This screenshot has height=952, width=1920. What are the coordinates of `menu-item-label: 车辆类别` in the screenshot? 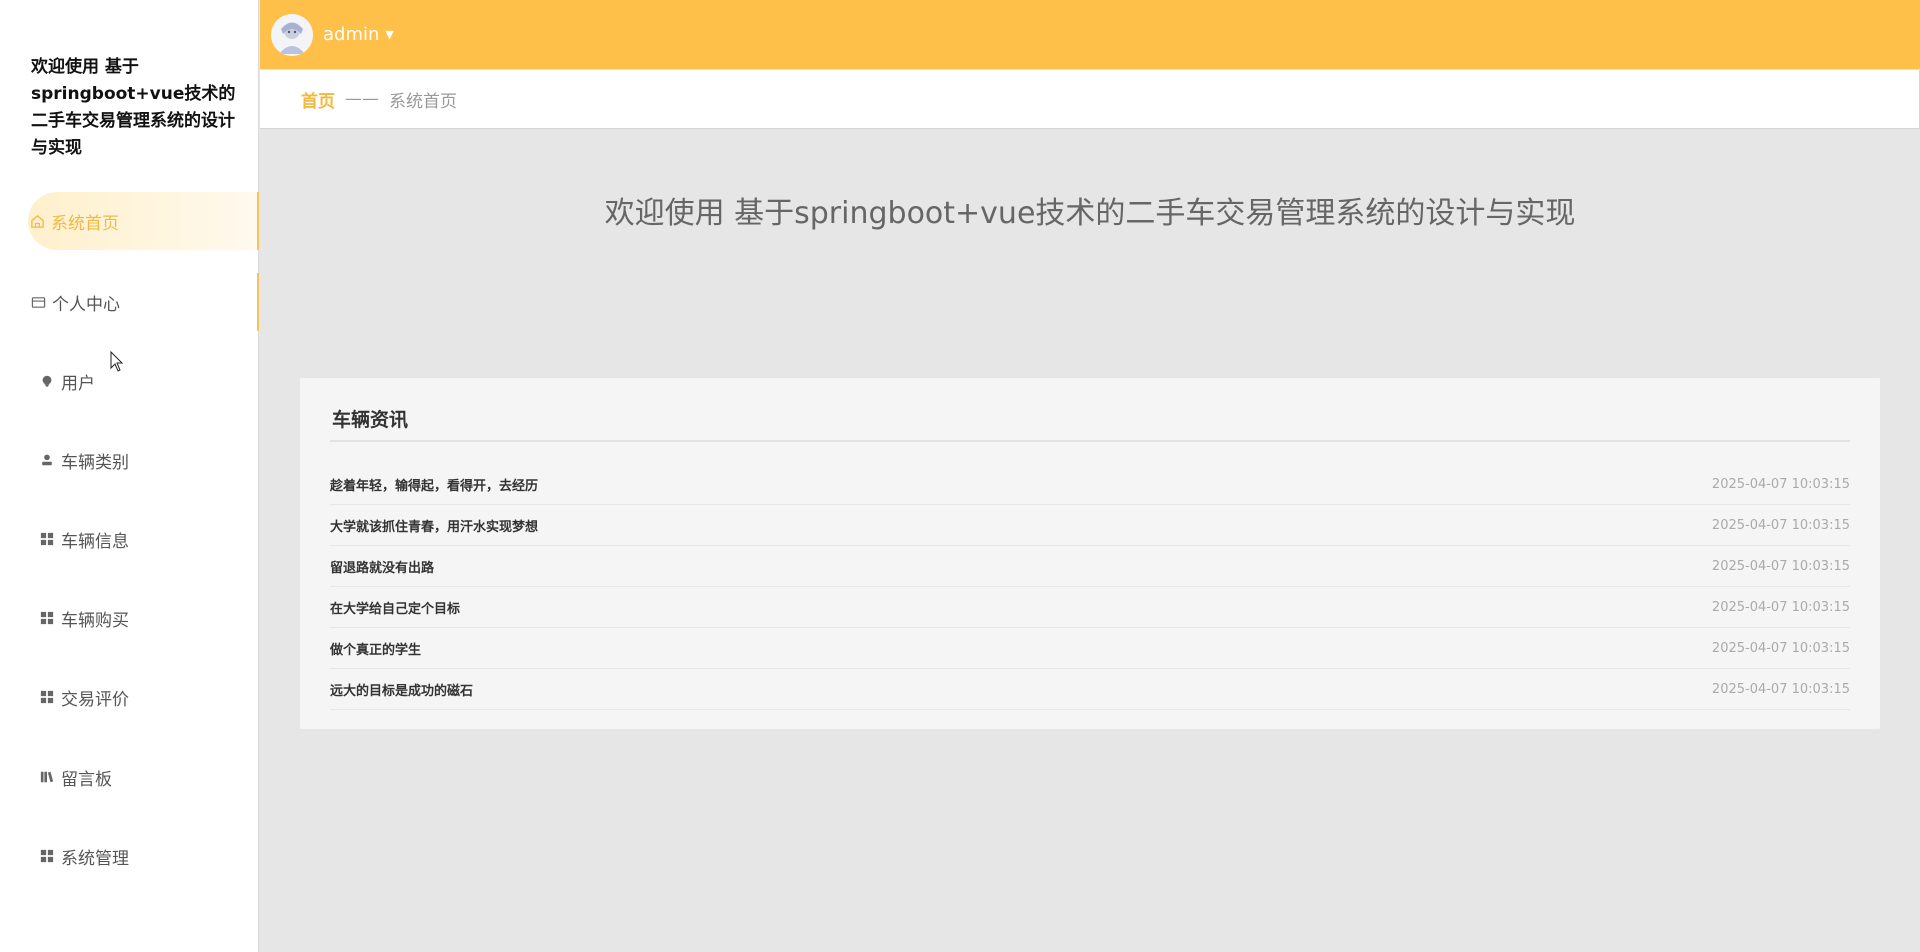 It's located at (95, 462).